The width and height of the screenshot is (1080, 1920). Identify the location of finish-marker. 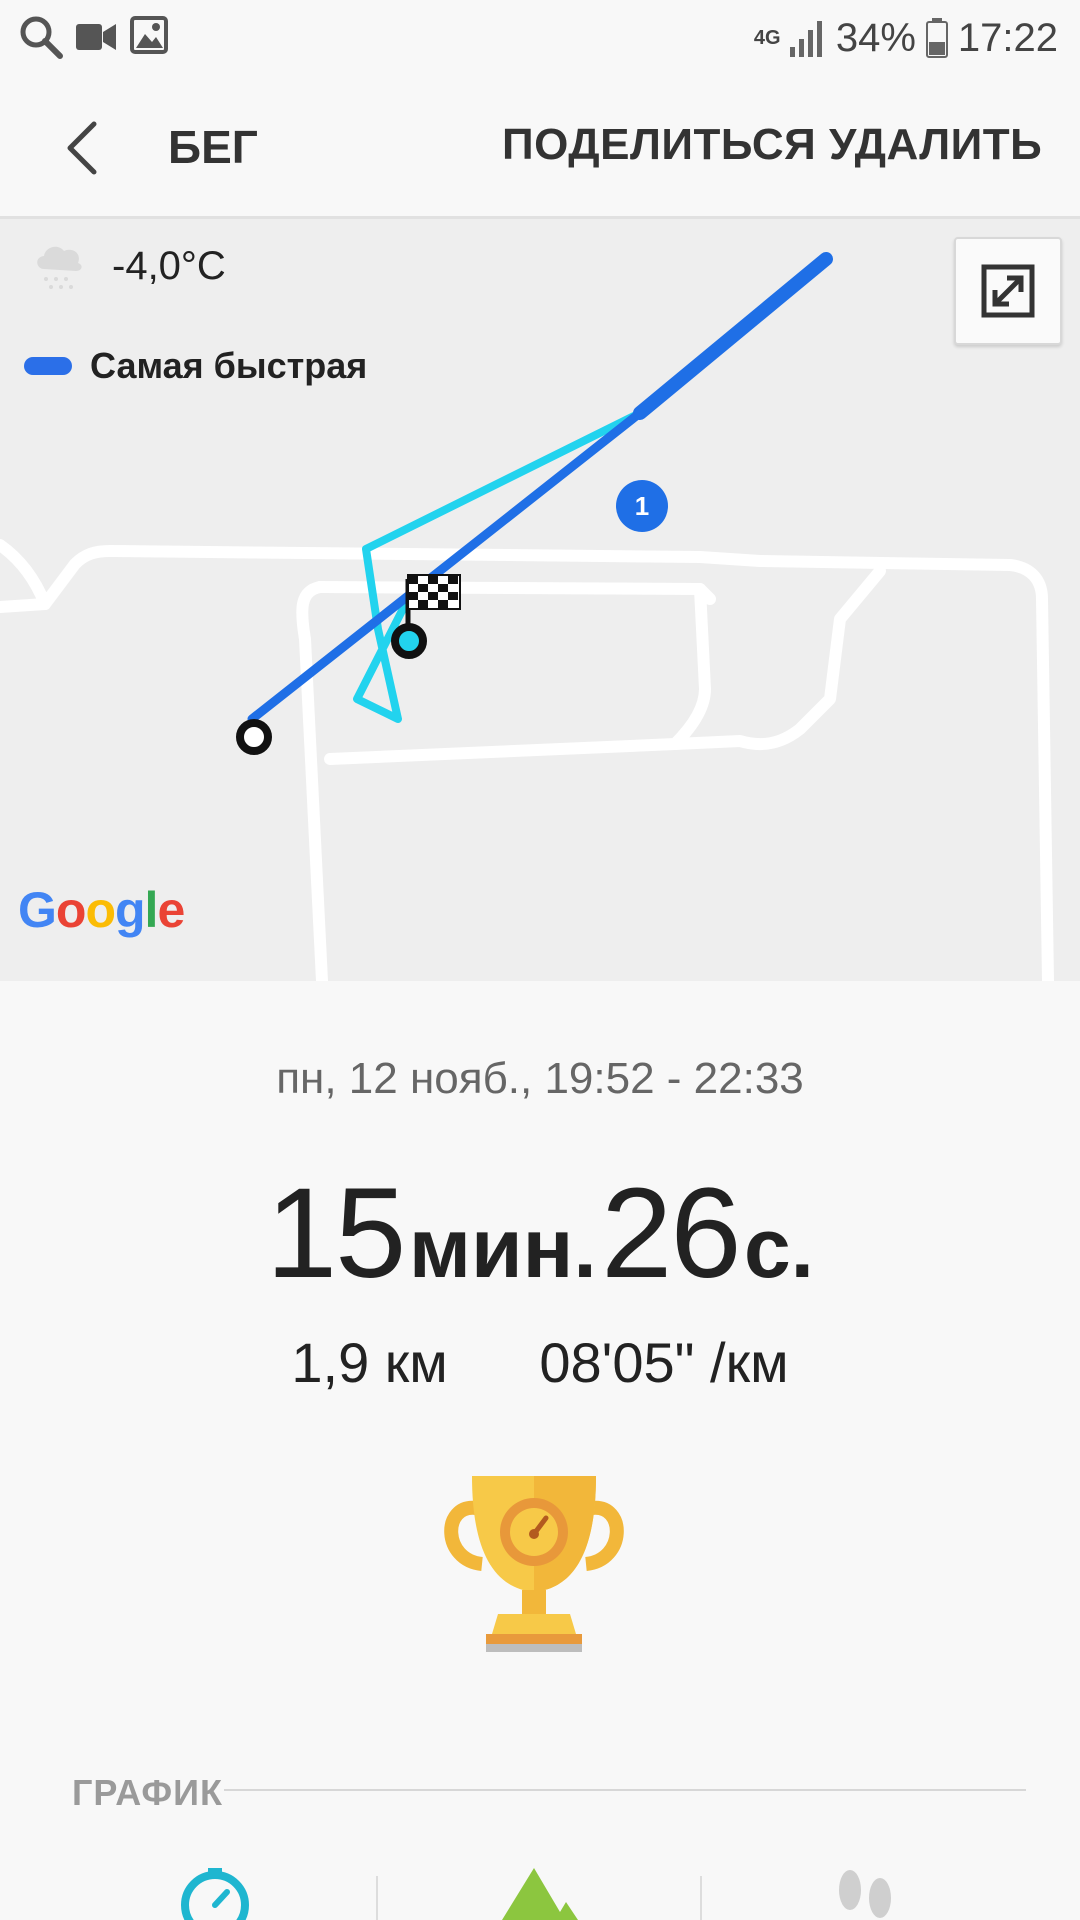
(409, 641).